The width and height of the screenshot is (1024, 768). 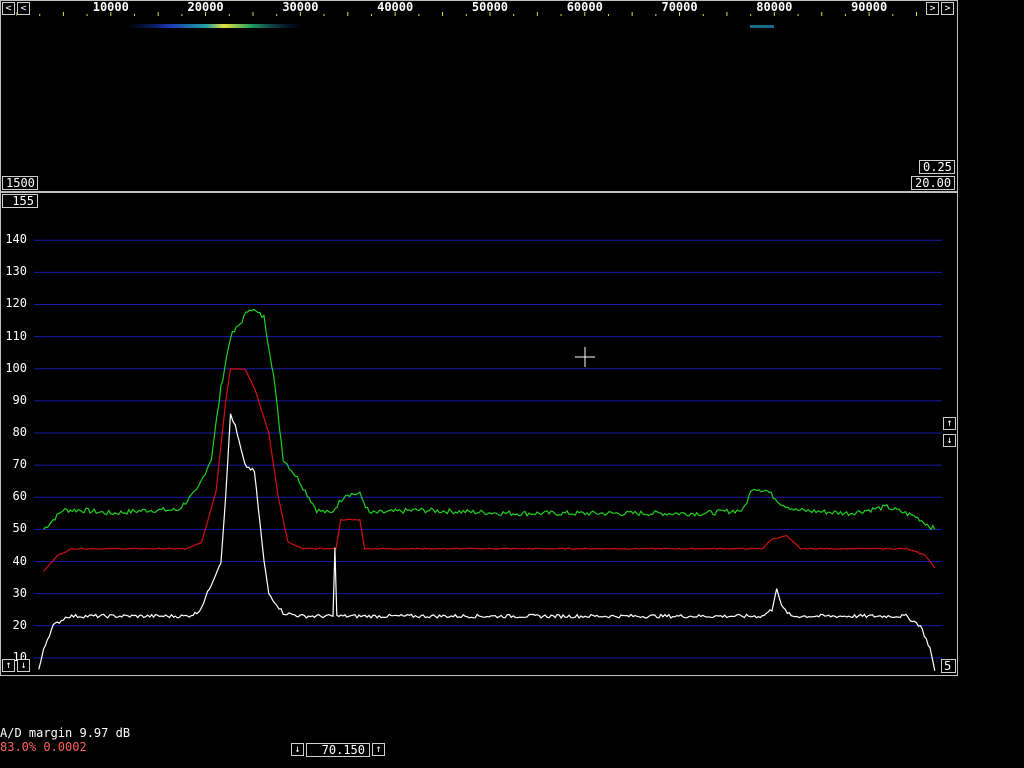 What do you see at coordinates (869, 7) in the screenshot?
I see `frequency-label: 90000` at bounding box center [869, 7].